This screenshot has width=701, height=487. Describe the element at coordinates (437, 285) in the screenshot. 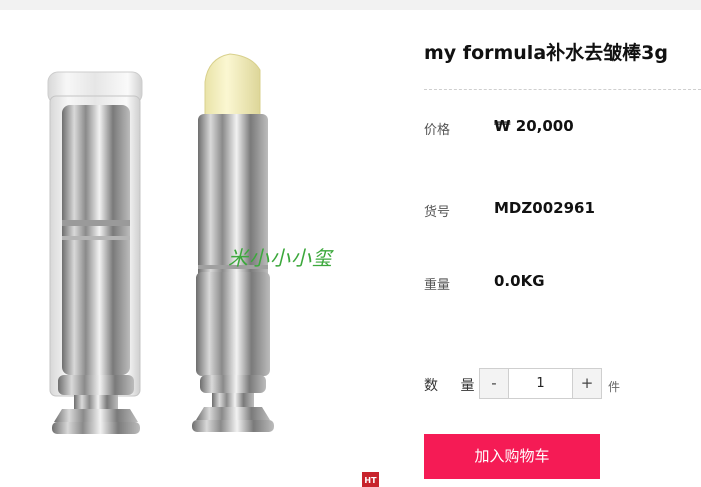

I see `weight-label: 重量` at that location.